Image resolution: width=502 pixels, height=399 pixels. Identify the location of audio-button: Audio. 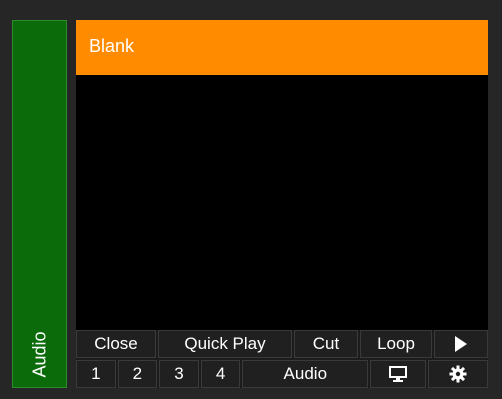
(305, 374).